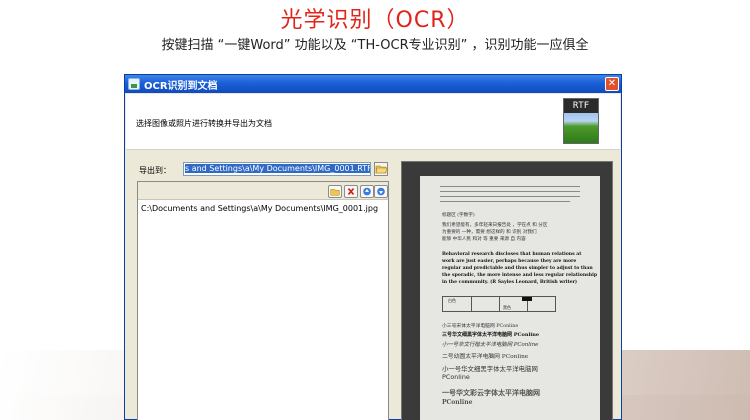 The width and height of the screenshot is (750, 420). Describe the element at coordinates (155, 170) in the screenshot. I see `export-label: 导出到：` at that location.